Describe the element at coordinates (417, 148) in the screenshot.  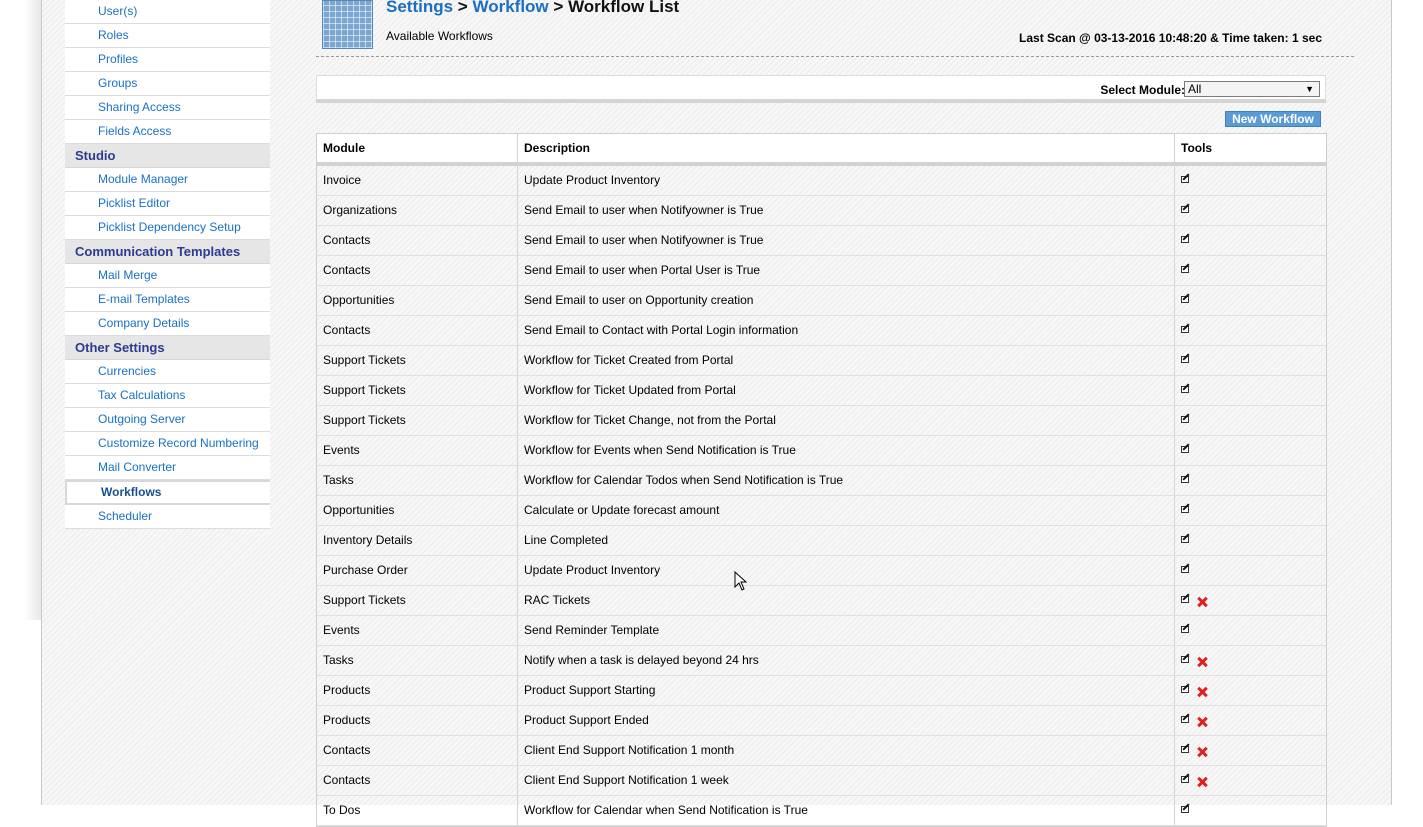
I see `column-header-module: Module` at that location.